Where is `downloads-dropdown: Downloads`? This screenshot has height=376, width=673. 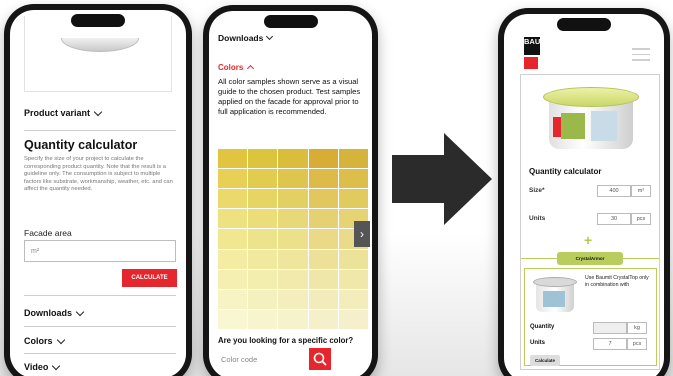 downloads-dropdown: Downloads is located at coordinates (246, 37).